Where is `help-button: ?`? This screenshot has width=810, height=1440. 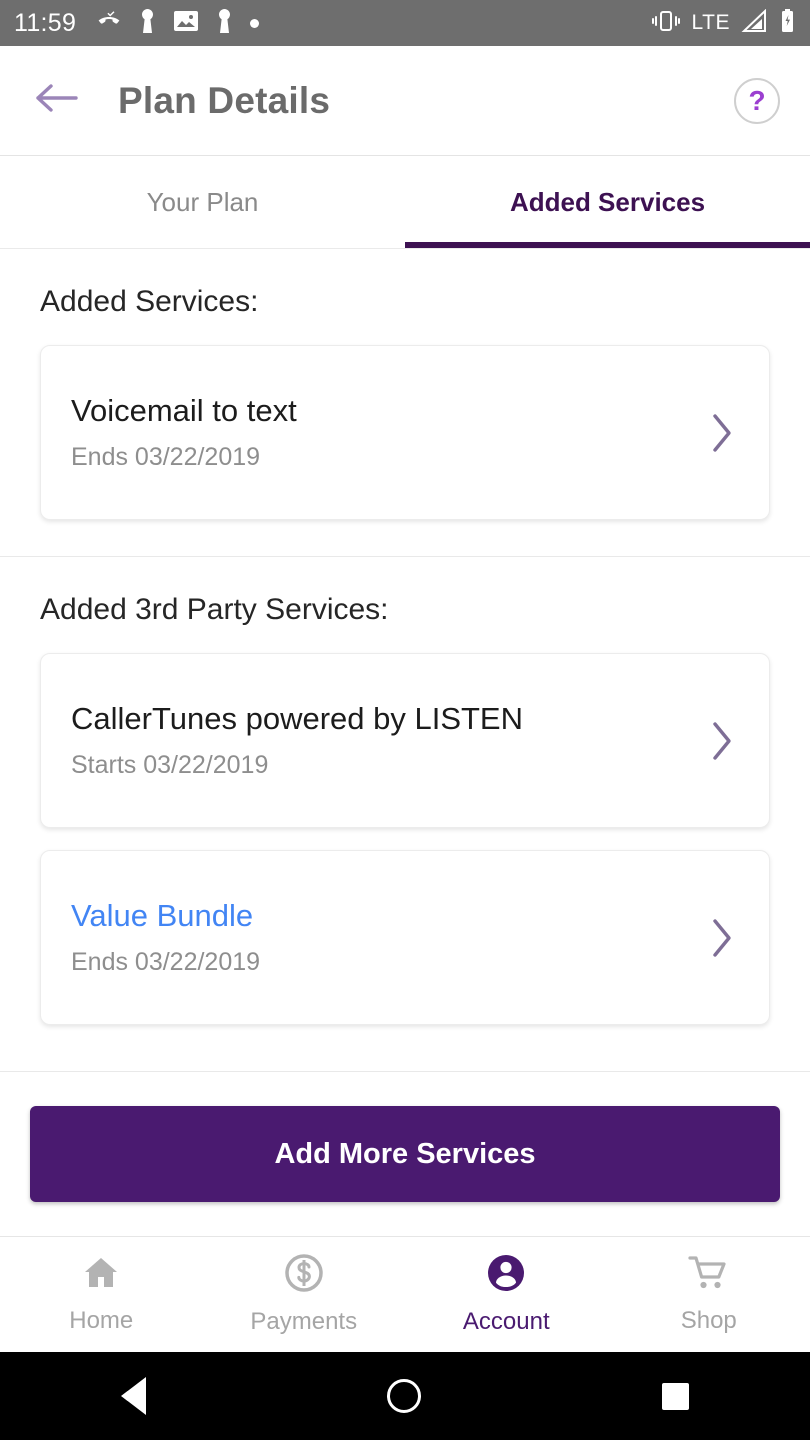
help-button: ? is located at coordinates (757, 100).